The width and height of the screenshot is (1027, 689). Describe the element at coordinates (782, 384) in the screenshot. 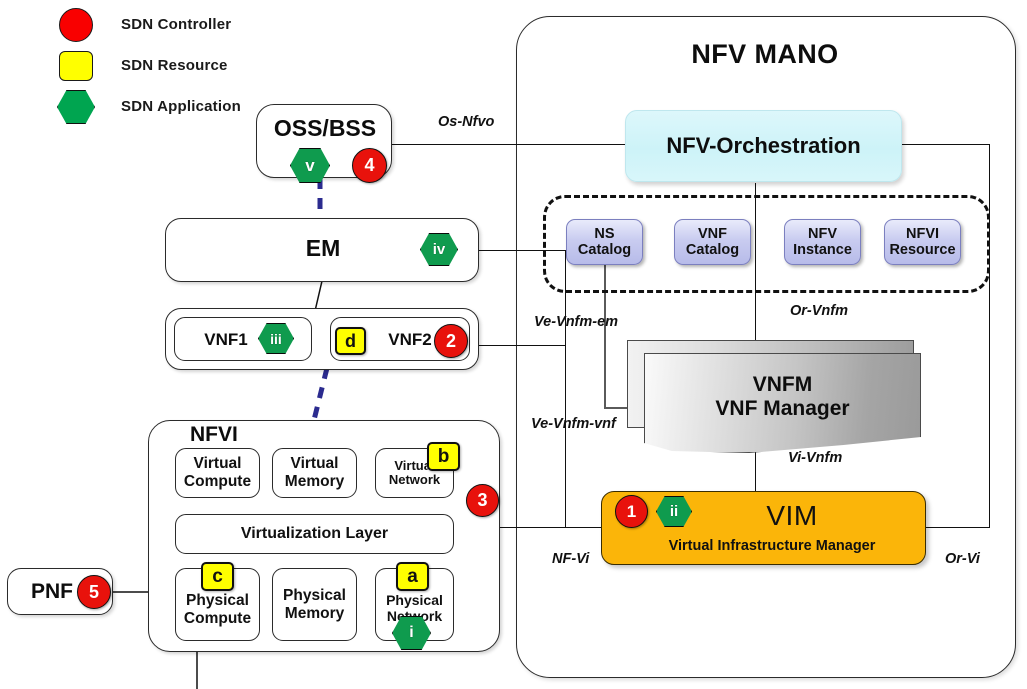

I see `vnfm-line1: VNFM` at that location.